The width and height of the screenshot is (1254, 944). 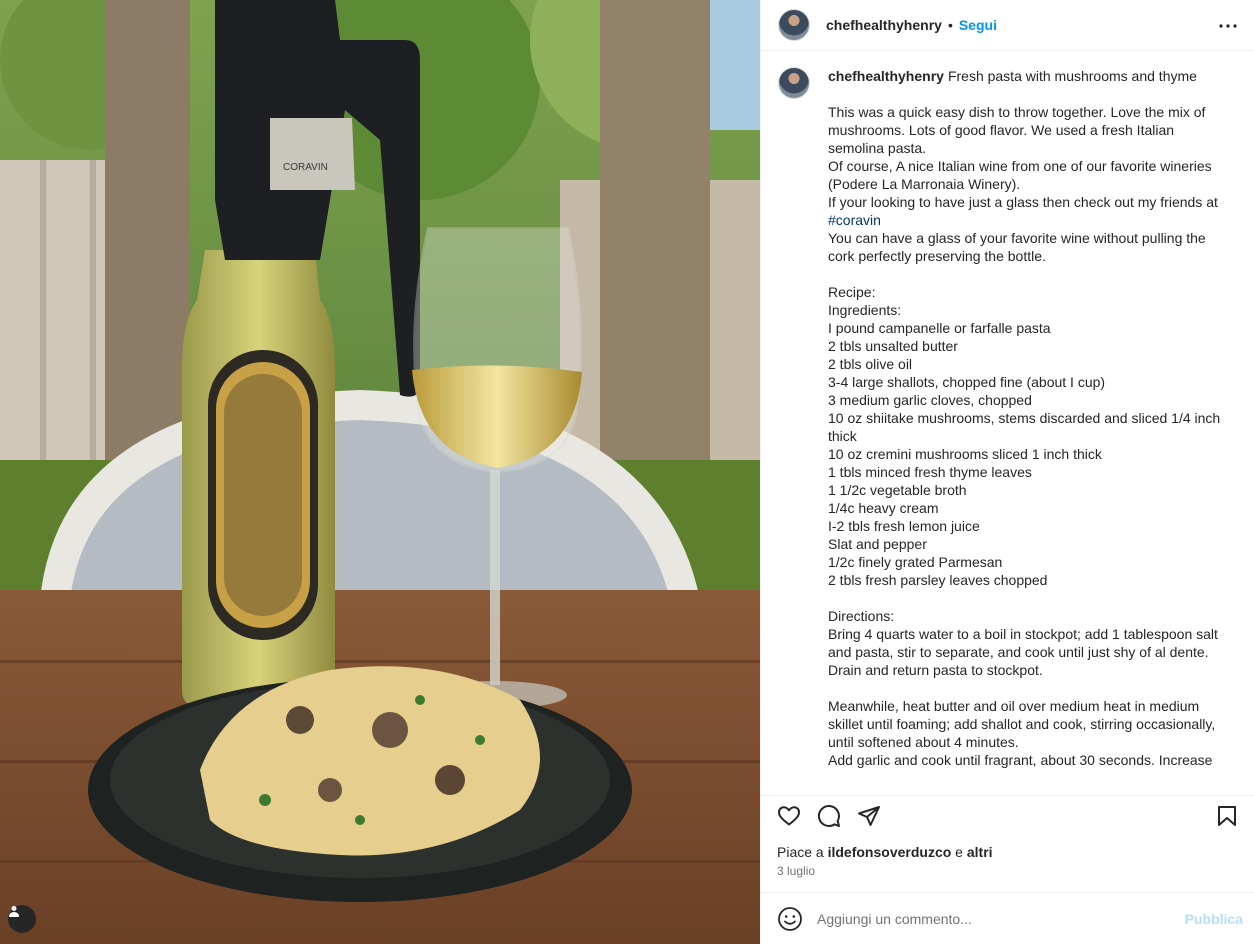 I want to click on ingredient-item: 1/2c finely grated Parmesan, so click(x=915, y=562).